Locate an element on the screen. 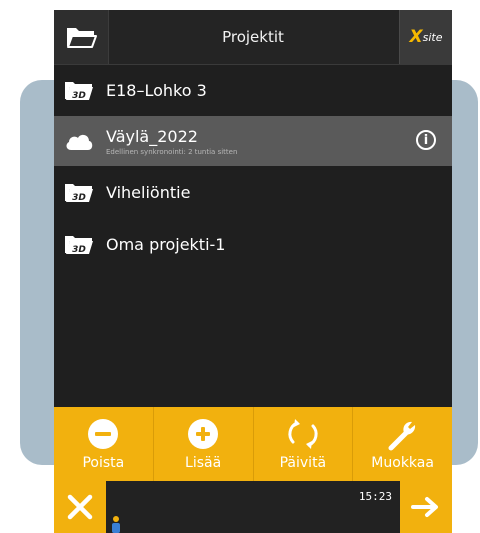  page-title: Projektit is located at coordinates (253, 37).